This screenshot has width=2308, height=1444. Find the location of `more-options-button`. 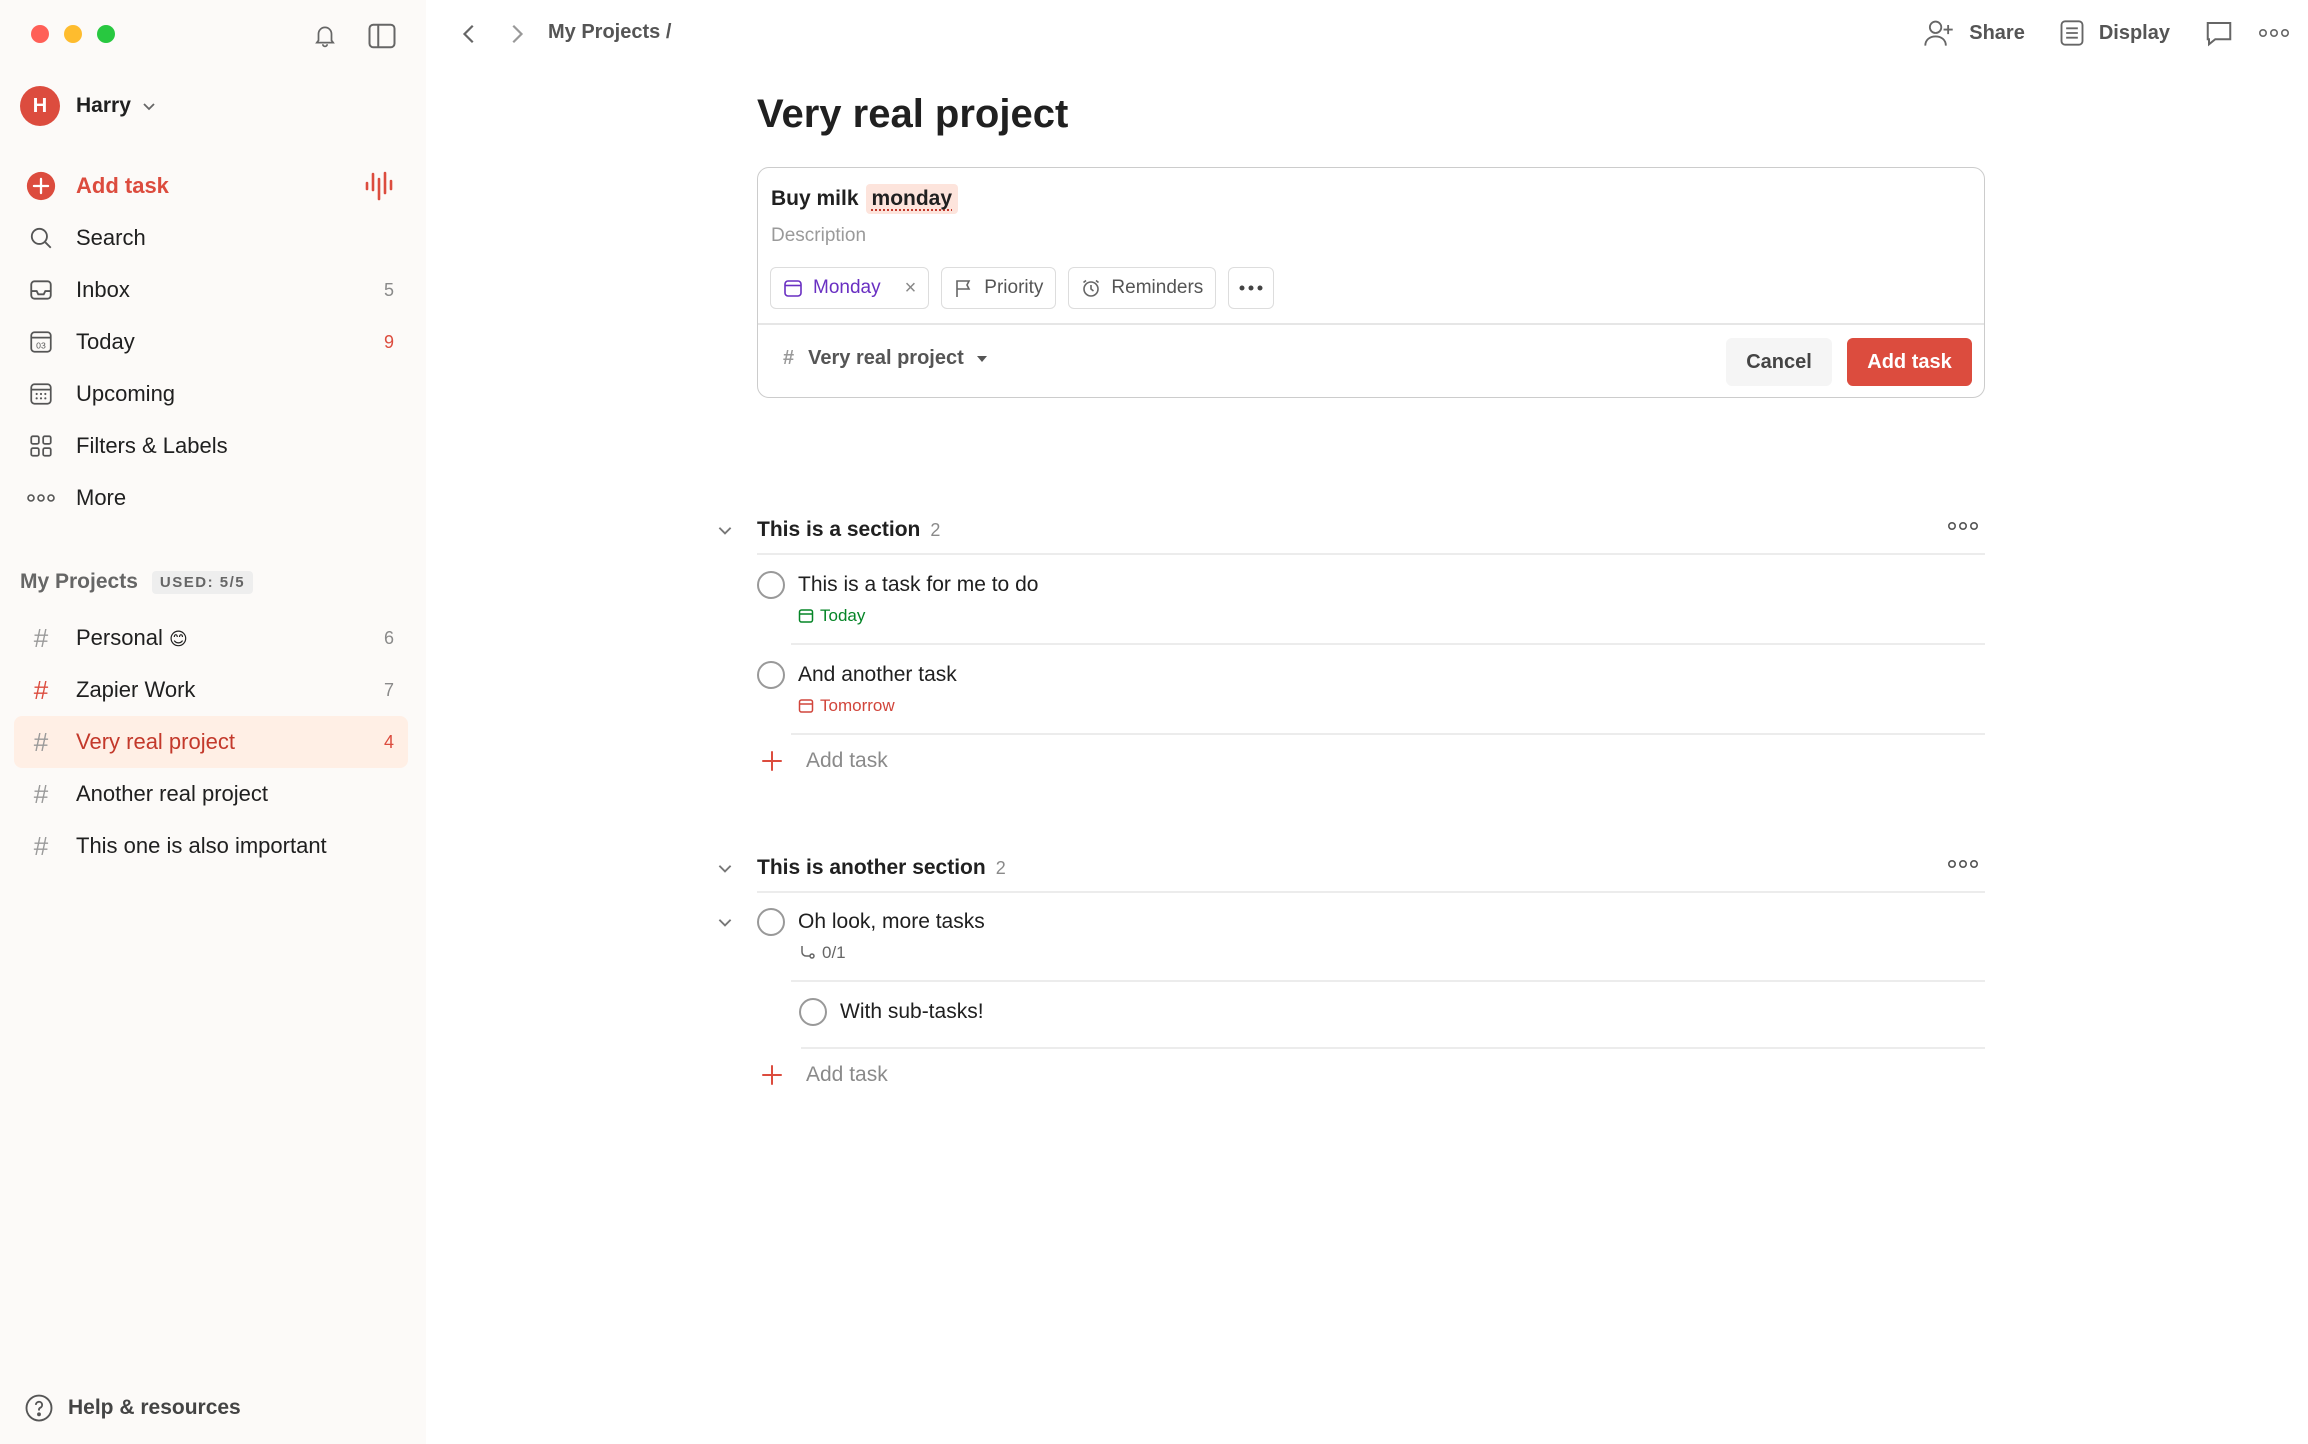

more-options-button is located at coordinates (2274, 33).